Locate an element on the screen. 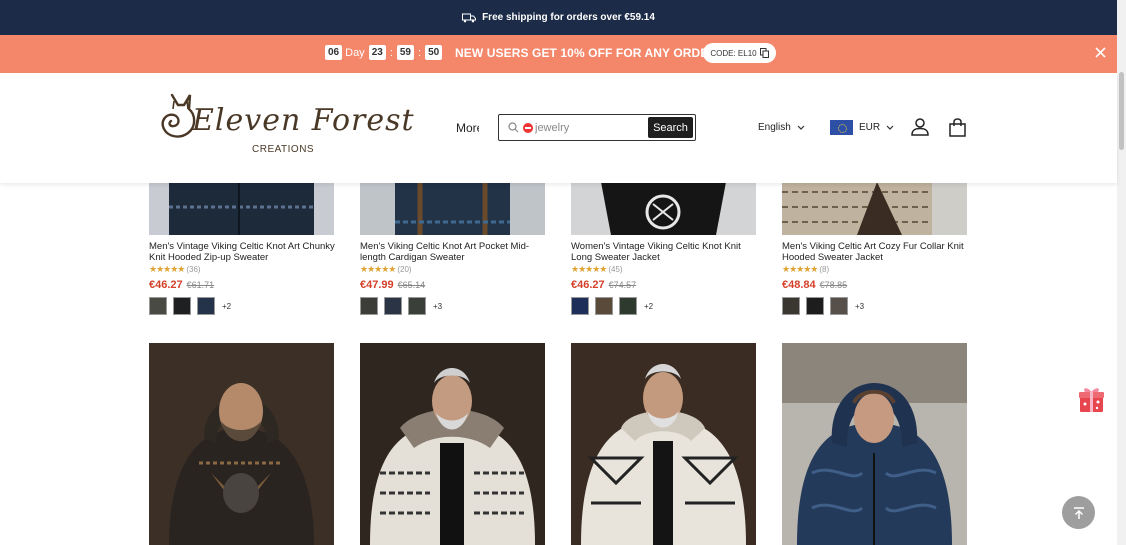 This screenshot has height=545, width=1126. countdown-timer: 06 Day 23 : 59 : 50 is located at coordinates (384, 52).